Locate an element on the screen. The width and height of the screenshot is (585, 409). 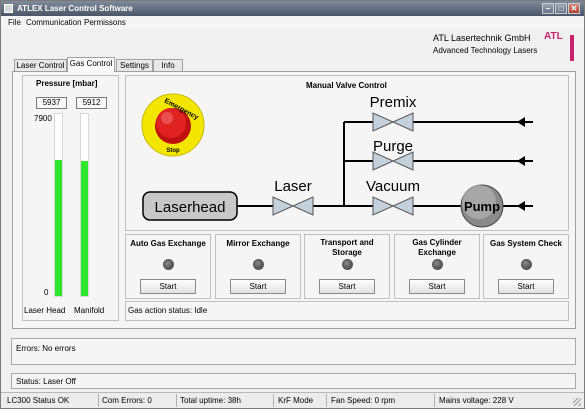
pump-button: Pump is located at coordinates (482, 206).